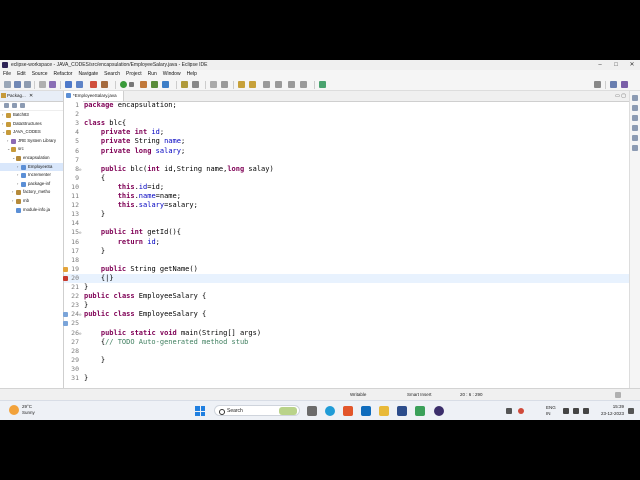 This screenshot has width=640, height=480. What do you see at coordinates (63, 74) in the screenshot?
I see `menu-refactor: Refactor` at bounding box center [63, 74].